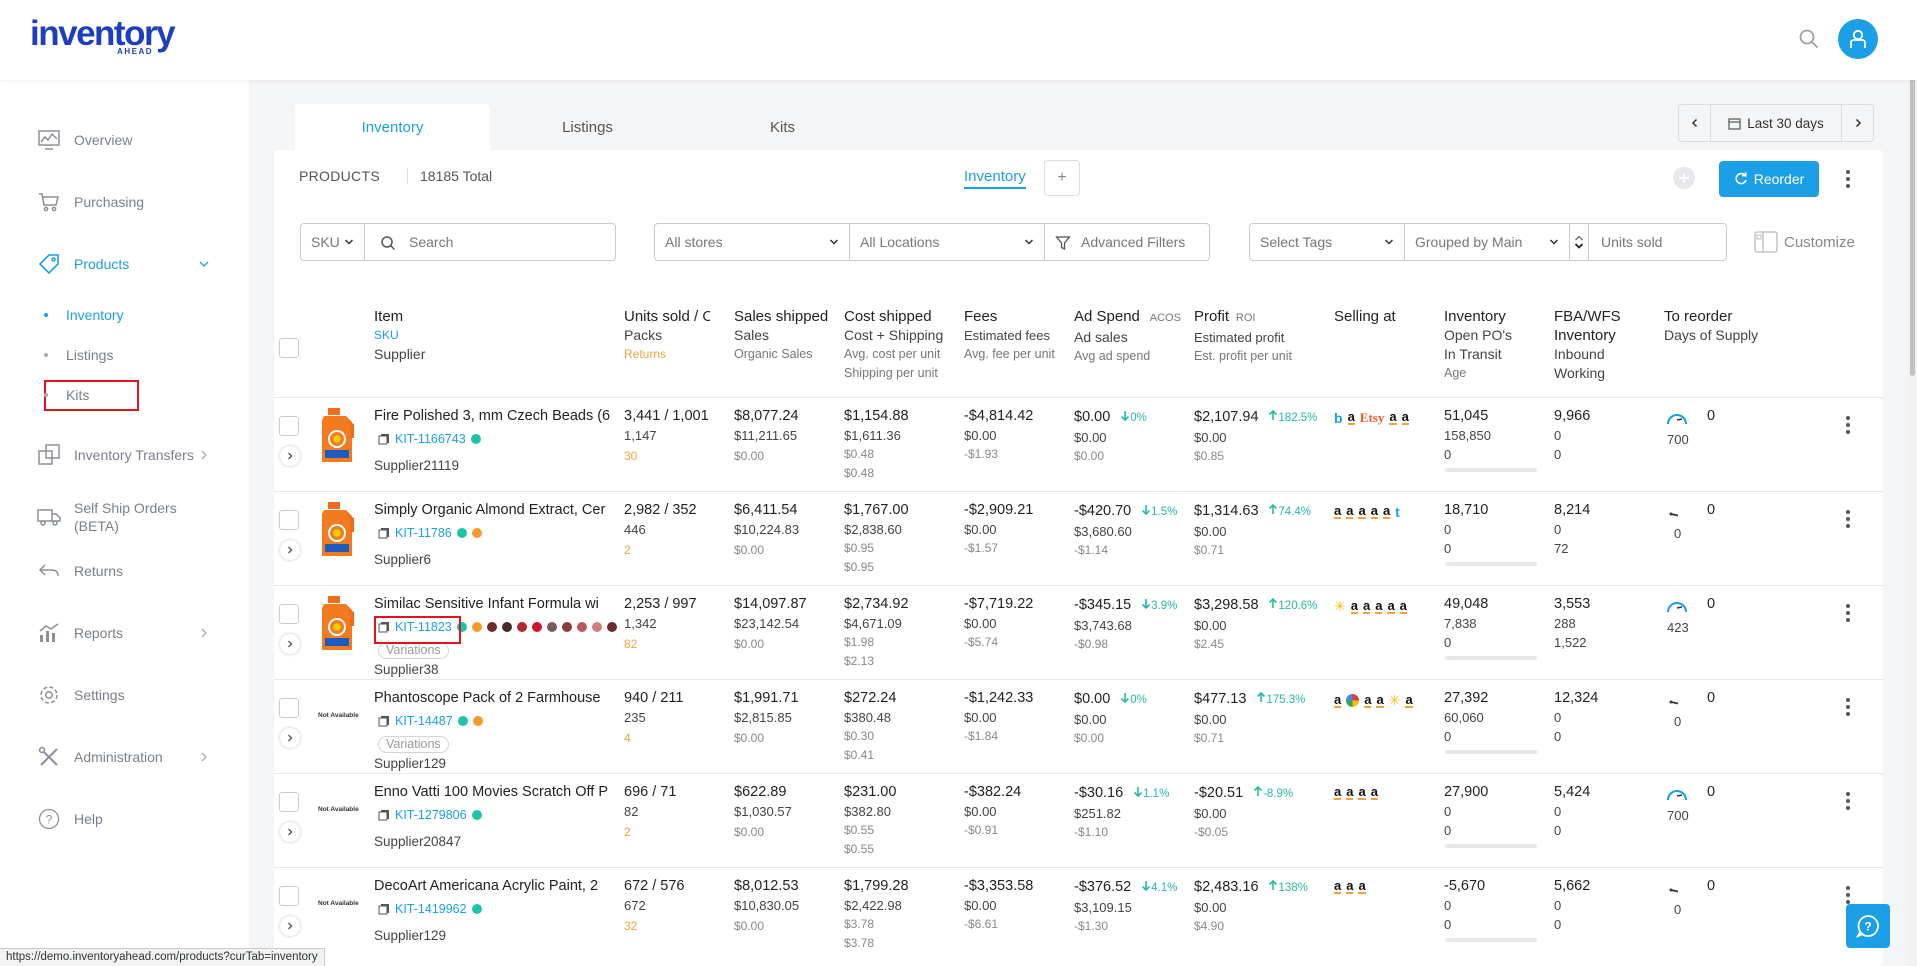  What do you see at coordinates (995, 178) in the screenshot?
I see `view-tab-inventory: Inventory` at bounding box center [995, 178].